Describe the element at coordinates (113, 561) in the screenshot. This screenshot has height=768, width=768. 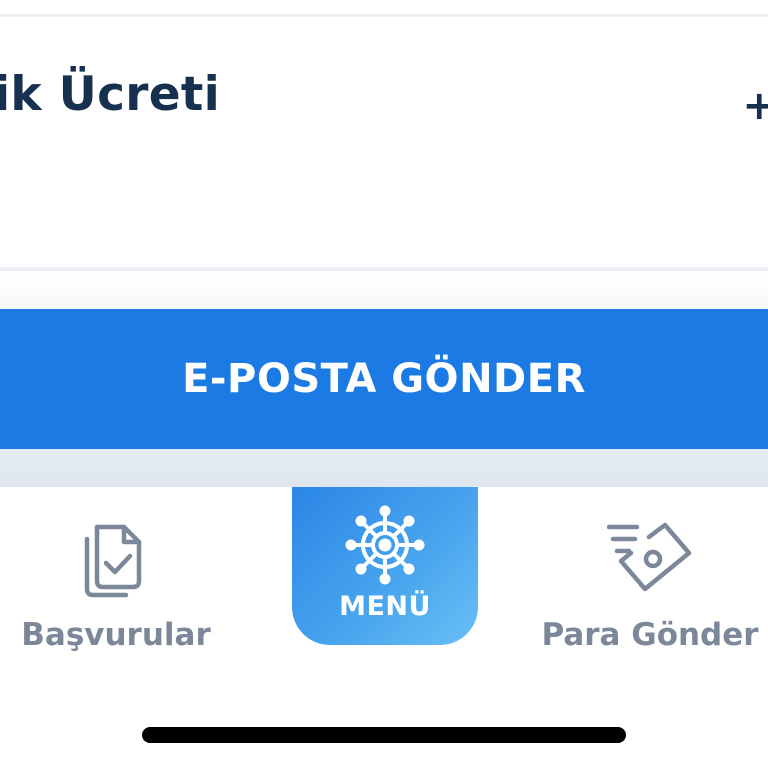
I see `documents-check-icon` at that location.